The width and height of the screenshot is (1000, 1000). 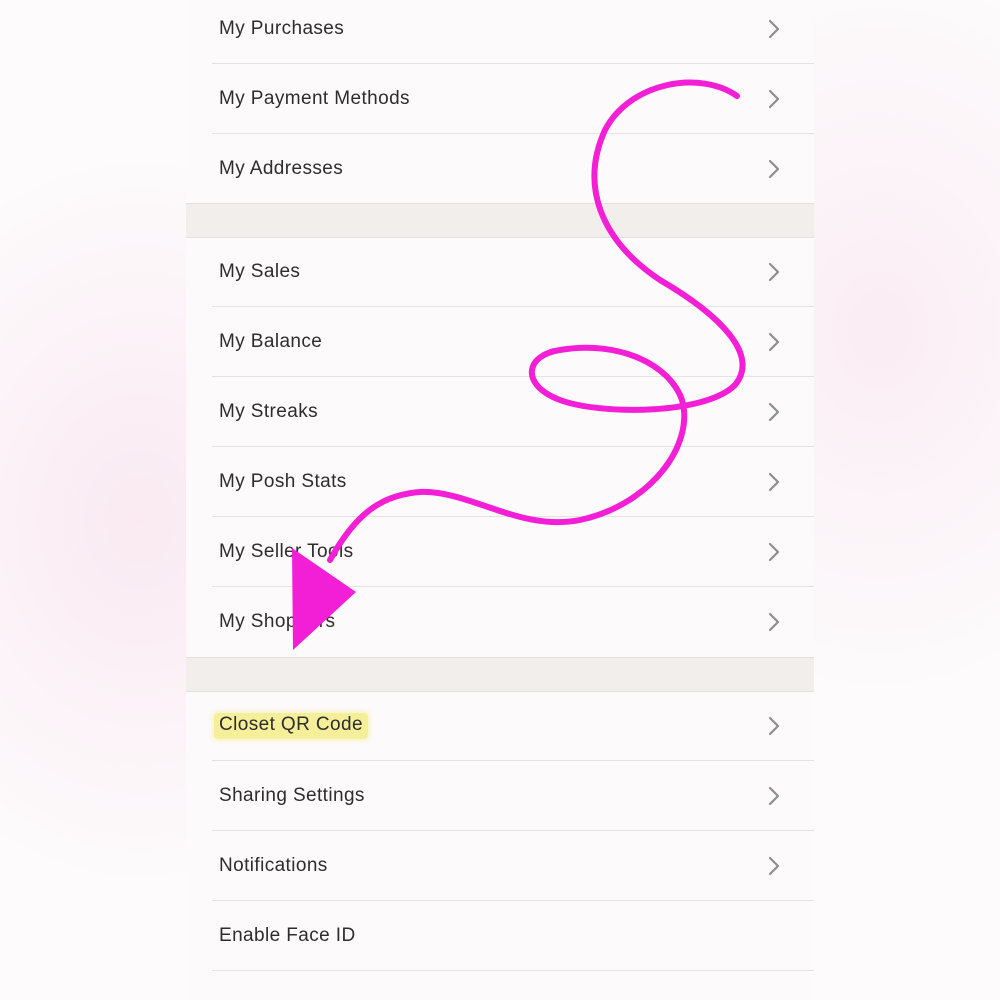 I want to click on menu-row-my-addresses: My Addresses, so click(x=513, y=169).